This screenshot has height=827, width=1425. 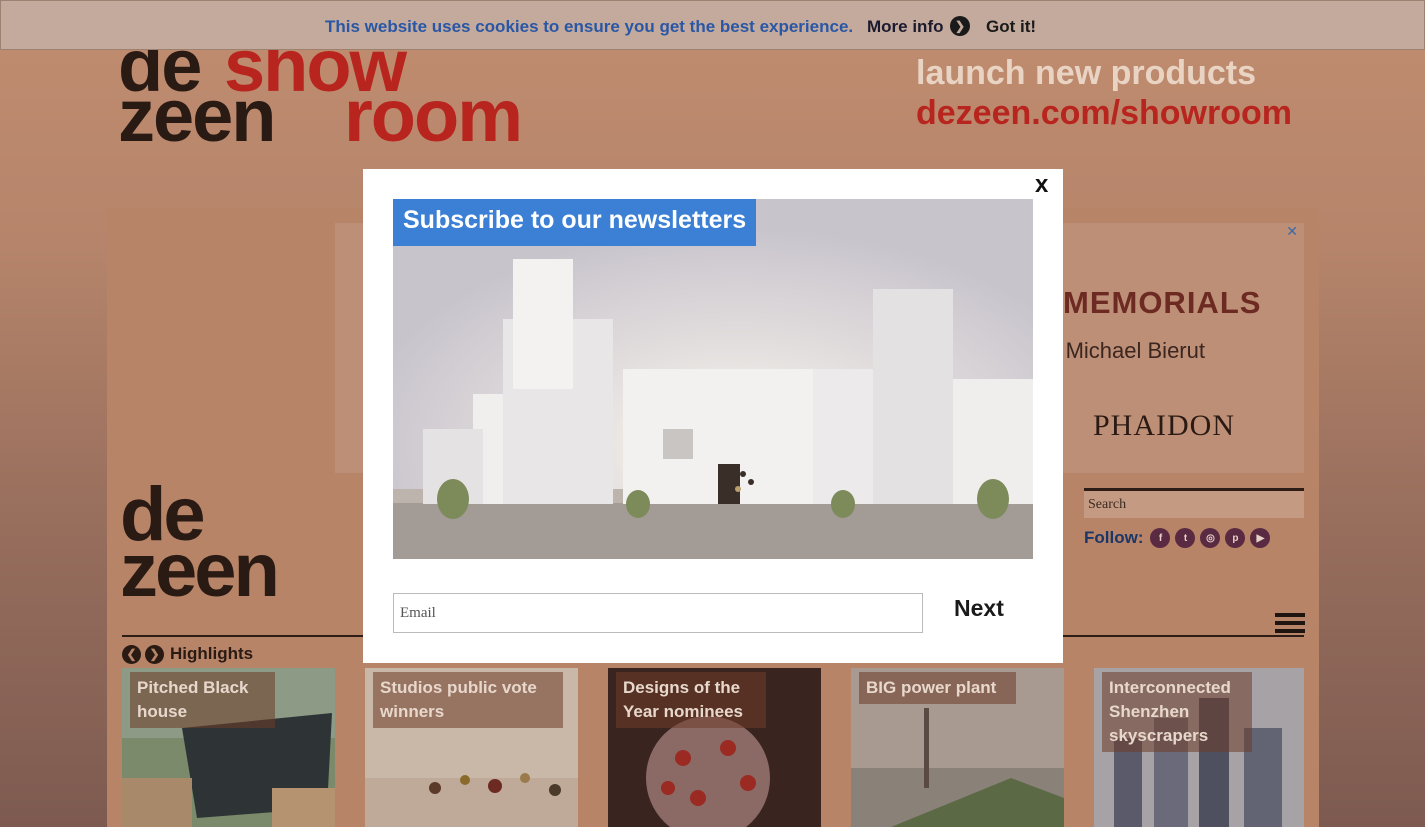 I want to click on facebook-icon: f, so click(x=1160, y=538).